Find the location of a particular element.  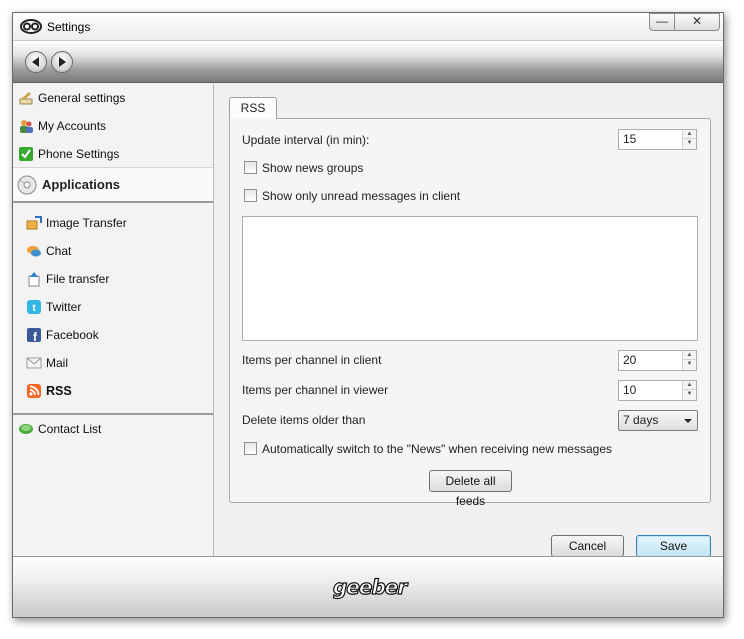

minimize-button: — is located at coordinates (662, 22).